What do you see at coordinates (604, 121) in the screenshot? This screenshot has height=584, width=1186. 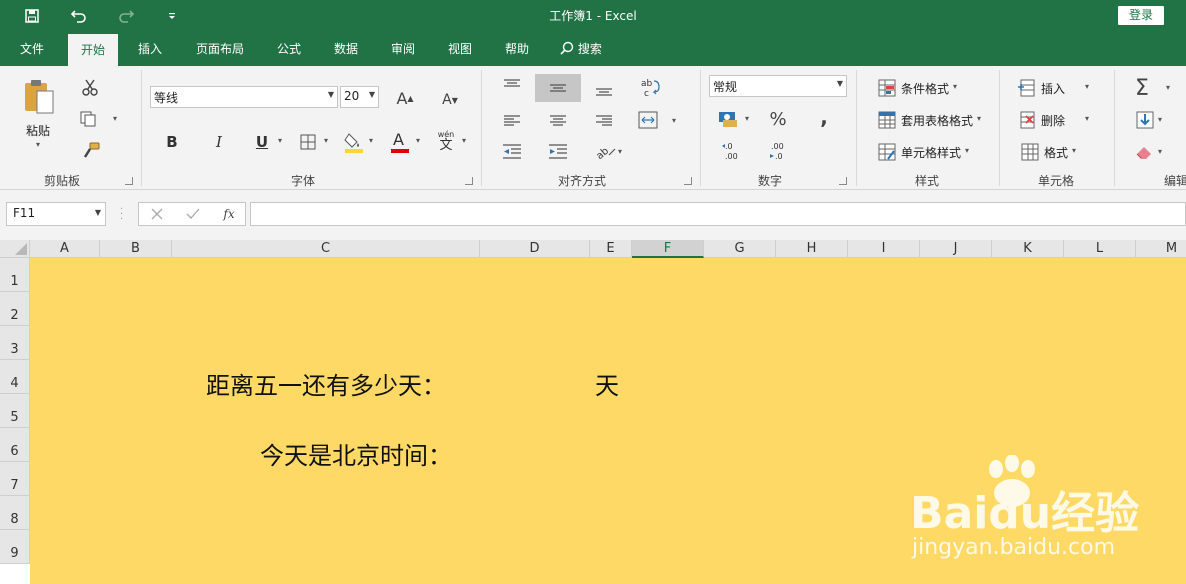 I see `align-right-icon` at bounding box center [604, 121].